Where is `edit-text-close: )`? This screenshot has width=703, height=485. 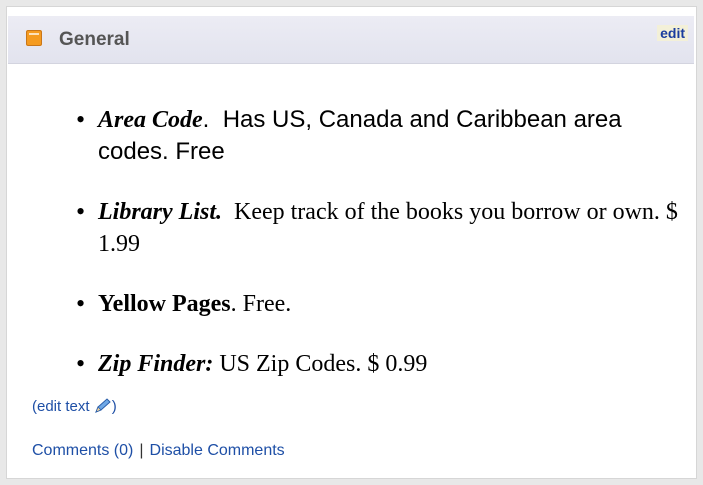 edit-text-close: ) is located at coordinates (114, 406).